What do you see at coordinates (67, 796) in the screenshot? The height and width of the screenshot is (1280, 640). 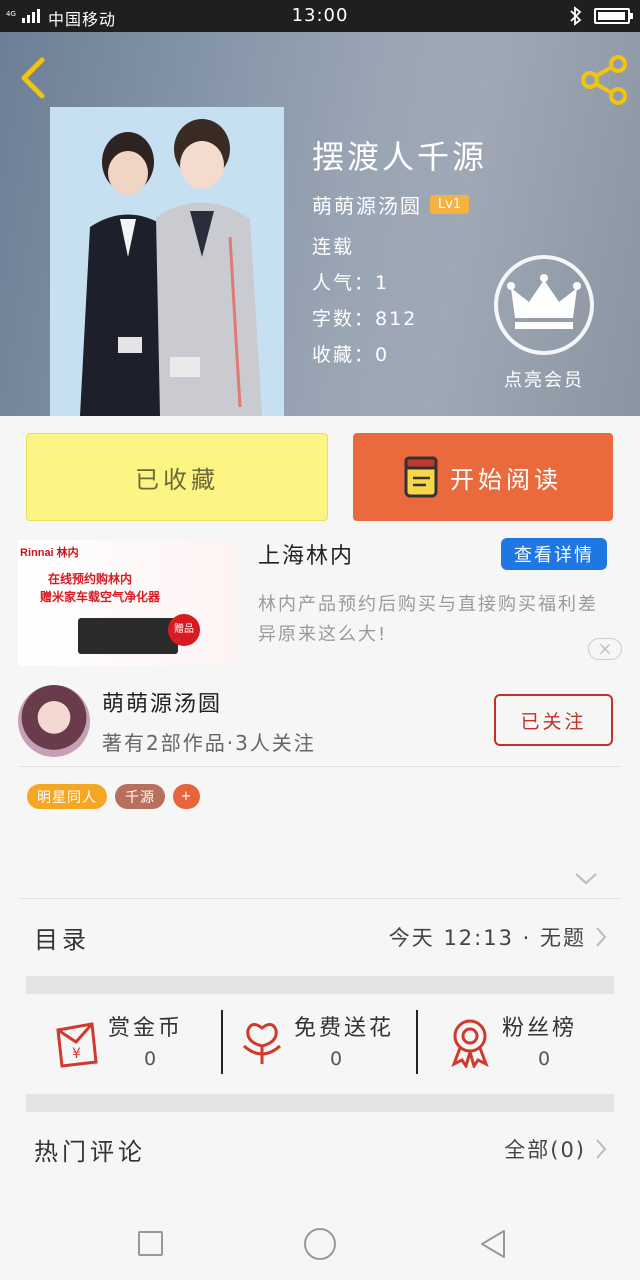 I see `tag-fandom: 明星同人` at bounding box center [67, 796].